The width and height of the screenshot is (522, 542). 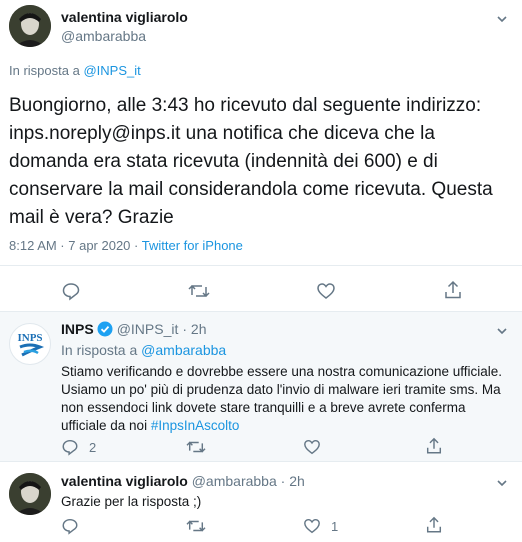 I want to click on tweet-timestamp: 8:12 AM · 7 apr 2020 ·, so click(x=75, y=245).